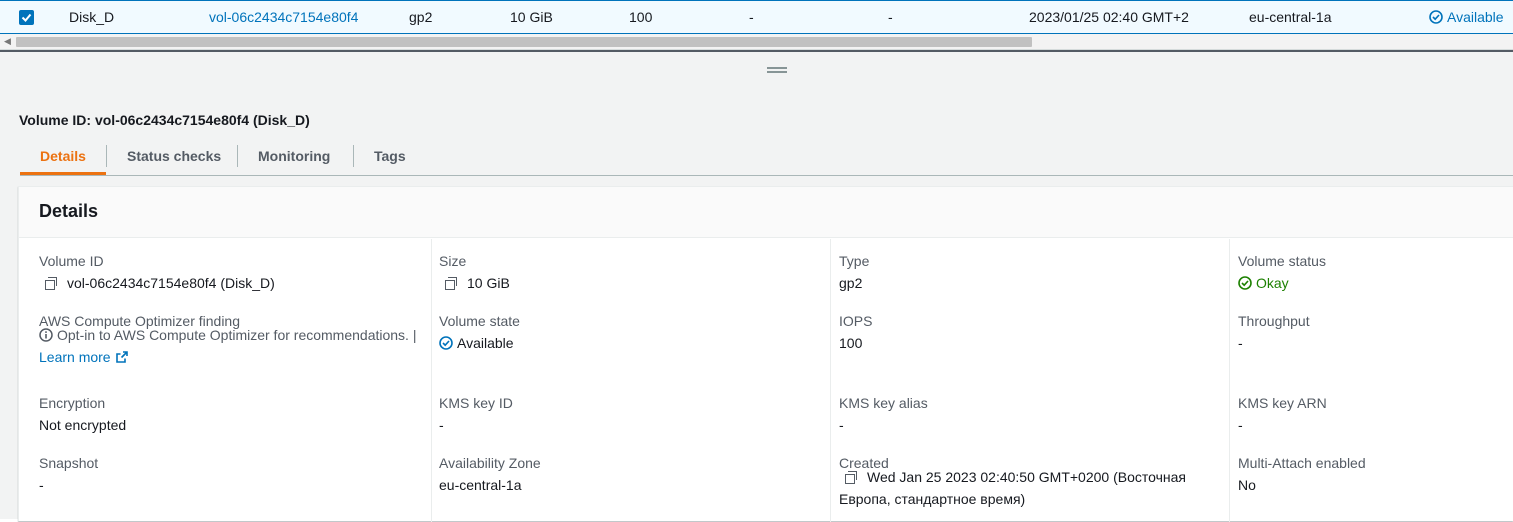  I want to click on row-name: Disk_D, so click(92, 17).